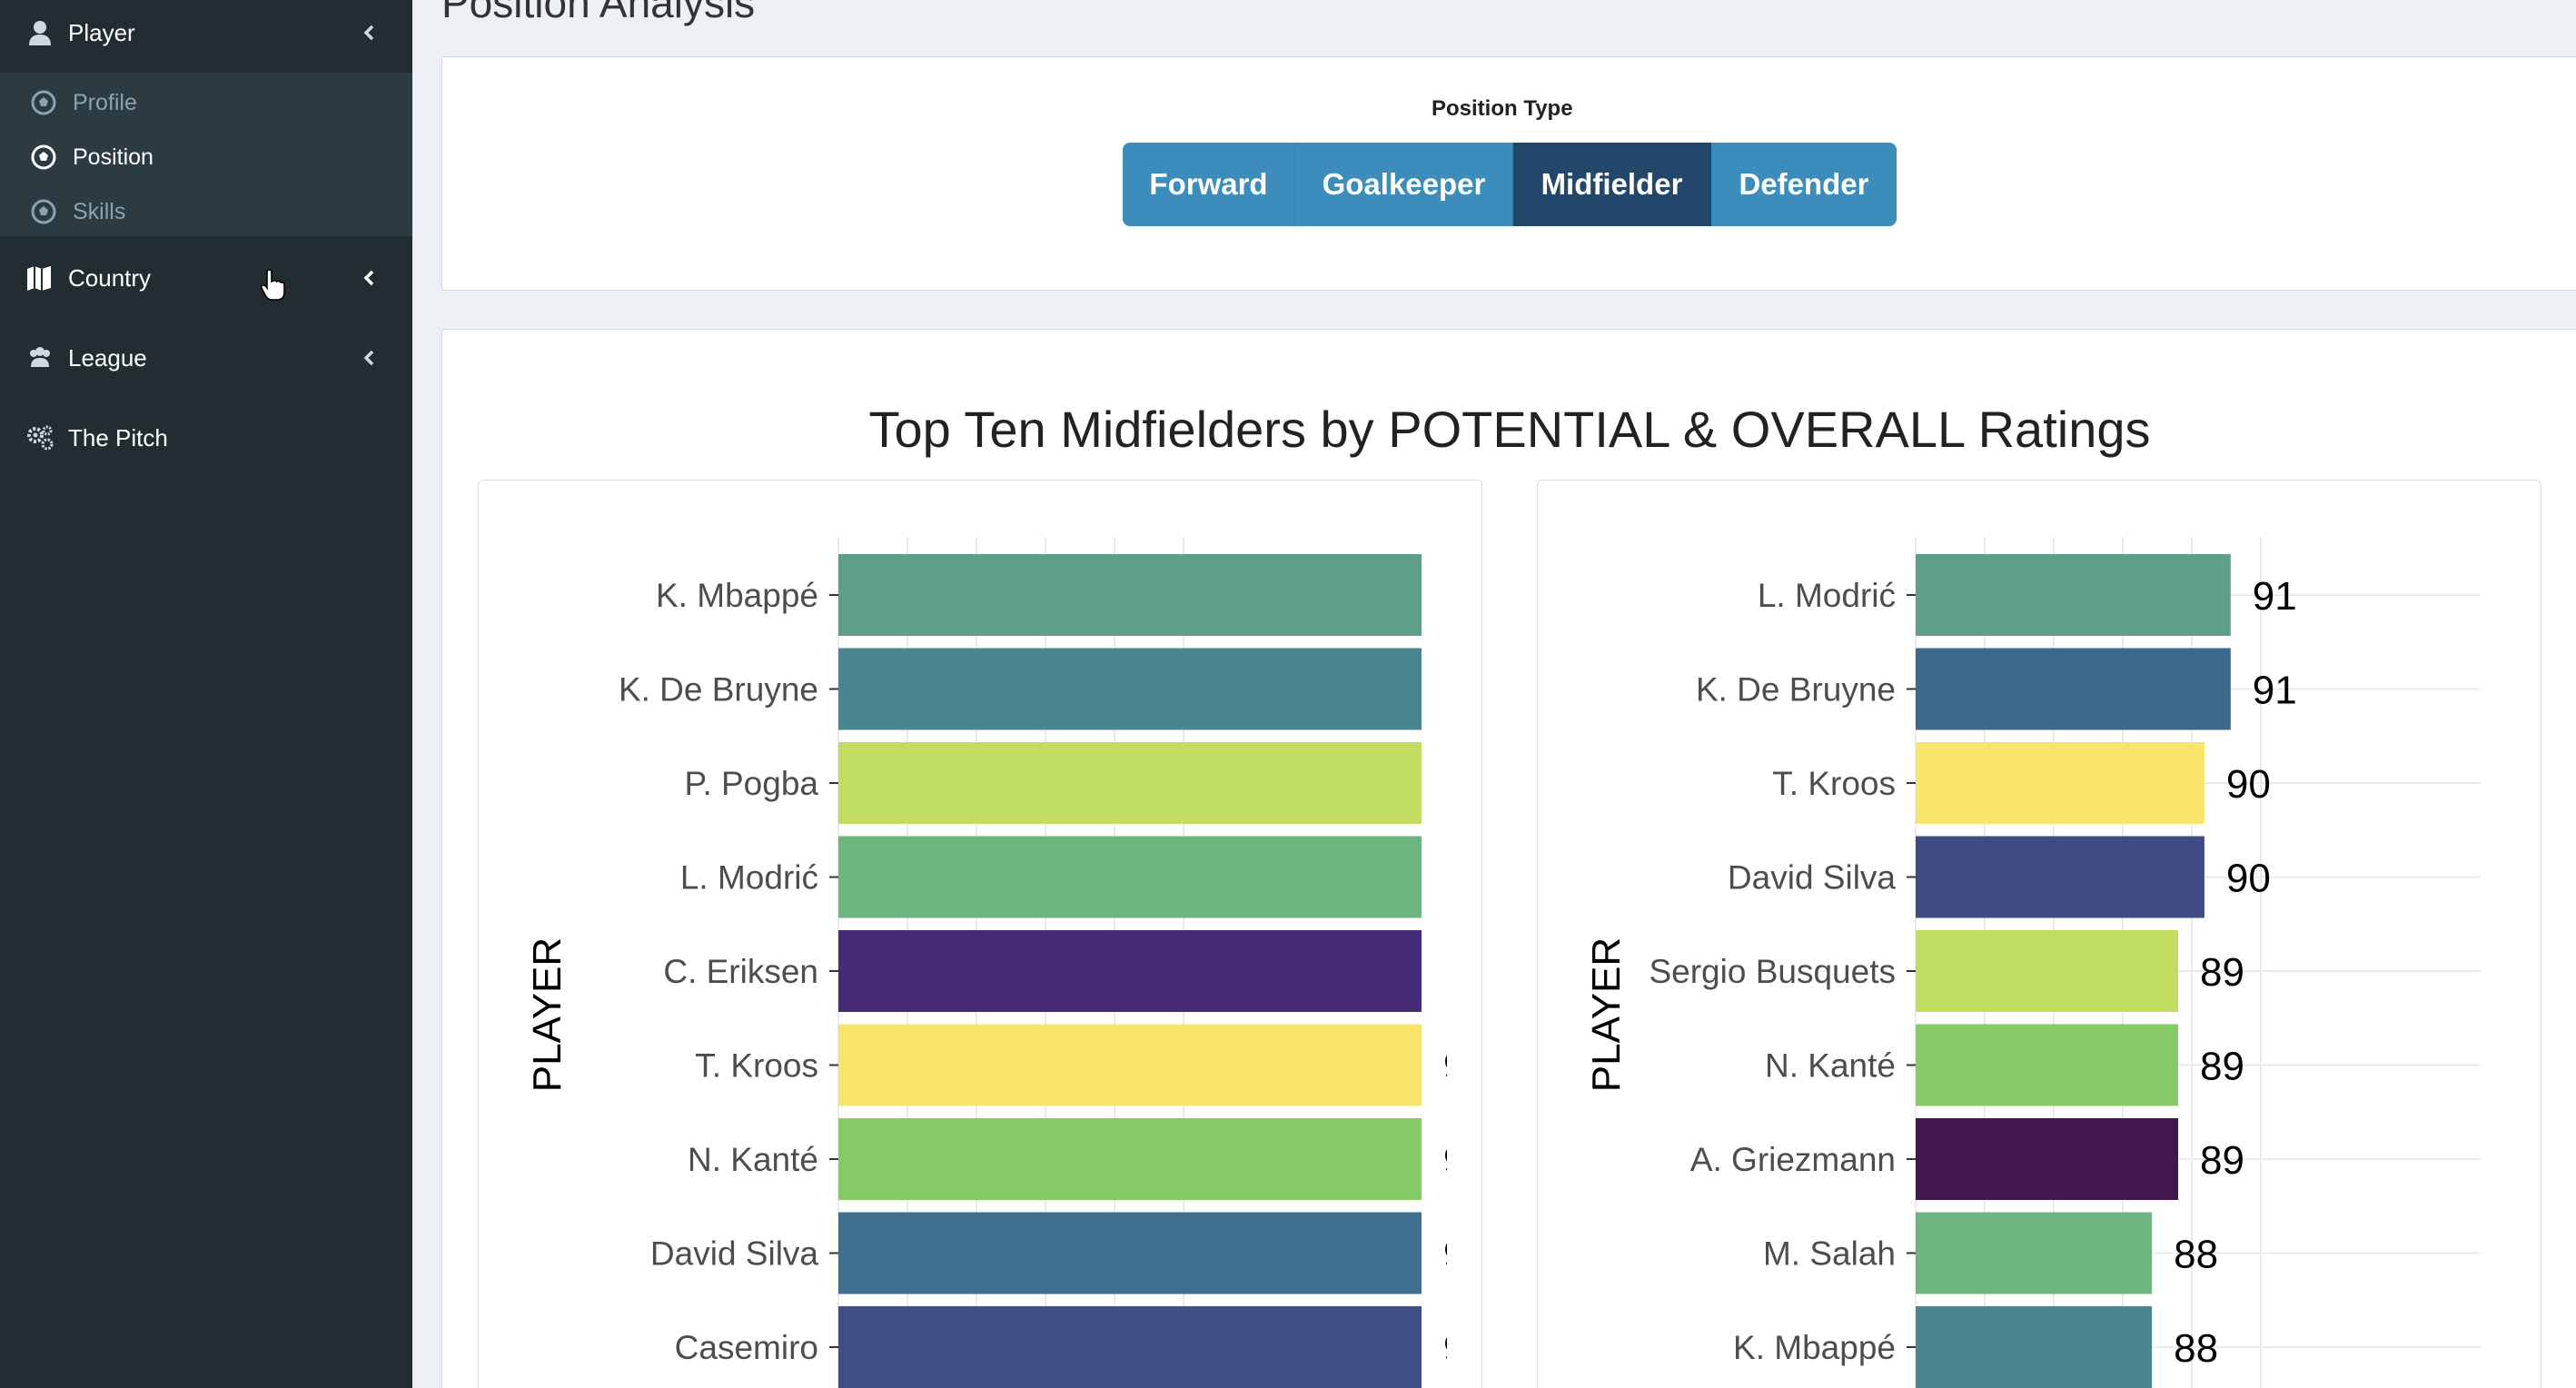  What do you see at coordinates (206, 278) in the screenshot?
I see `sidebar-item-country: Country` at bounding box center [206, 278].